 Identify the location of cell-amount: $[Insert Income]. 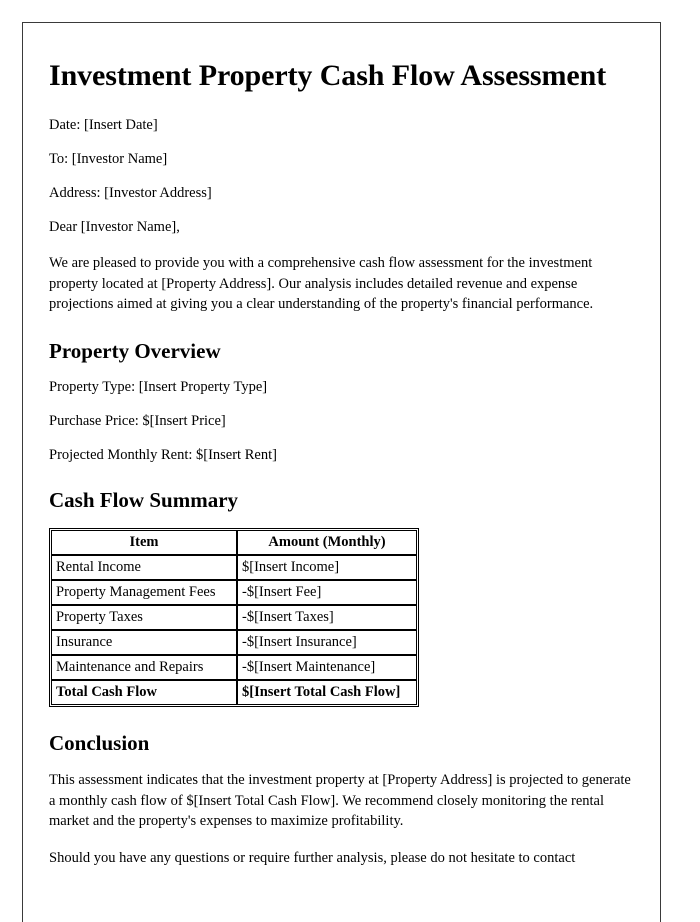
(327, 567).